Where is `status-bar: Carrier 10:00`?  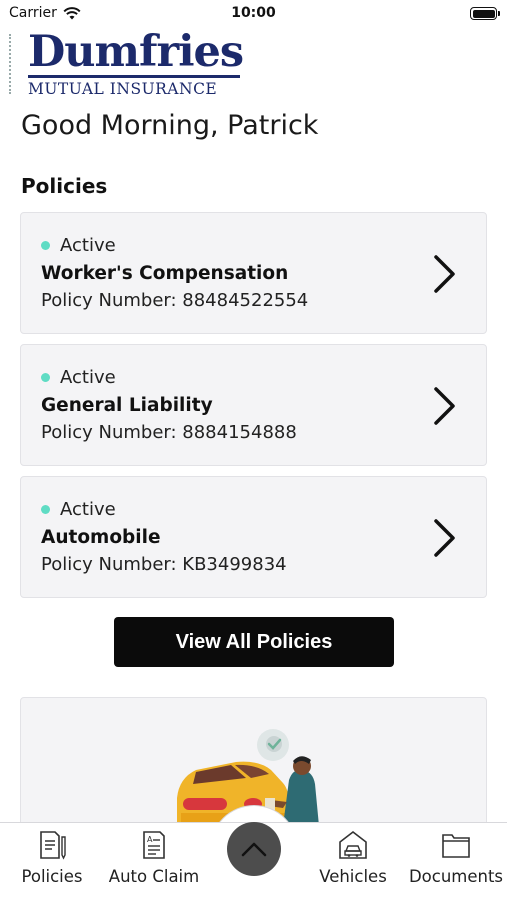 status-bar: Carrier 10:00 is located at coordinates (253, 14).